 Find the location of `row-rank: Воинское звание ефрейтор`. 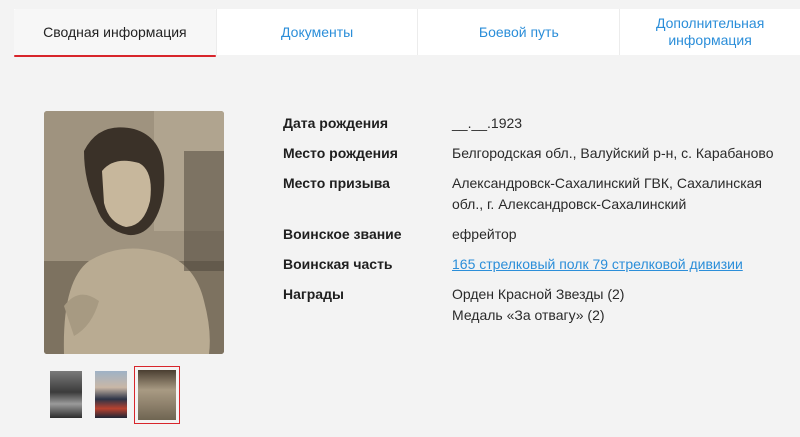

row-rank: Воинское звание ефрейтор is located at coordinates (535, 234).